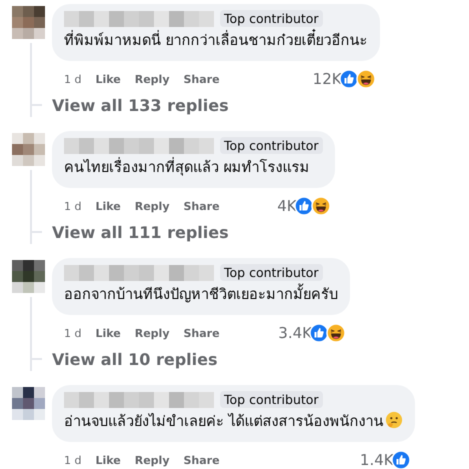 The image size is (469, 469). What do you see at coordinates (295, 333) in the screenshot?
I see `reaction-count: 3.4K` at bounding box center [295, 333].